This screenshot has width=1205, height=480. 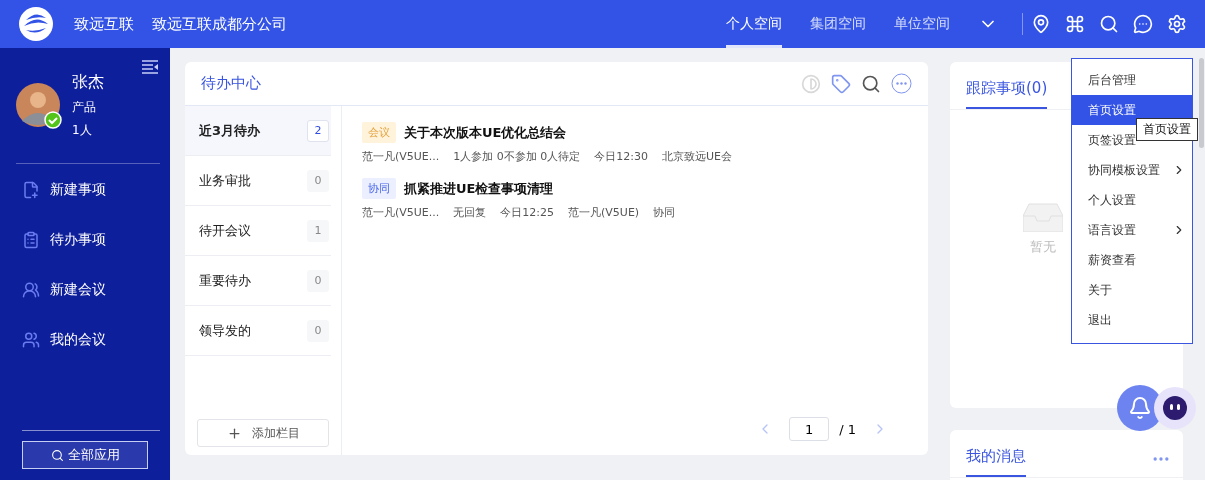 What do you see at coordinates (517, 156) in the screenshot?
I see `item-meta: 1人参加 0不参加 0人待定` at bounding box center [517, 156].